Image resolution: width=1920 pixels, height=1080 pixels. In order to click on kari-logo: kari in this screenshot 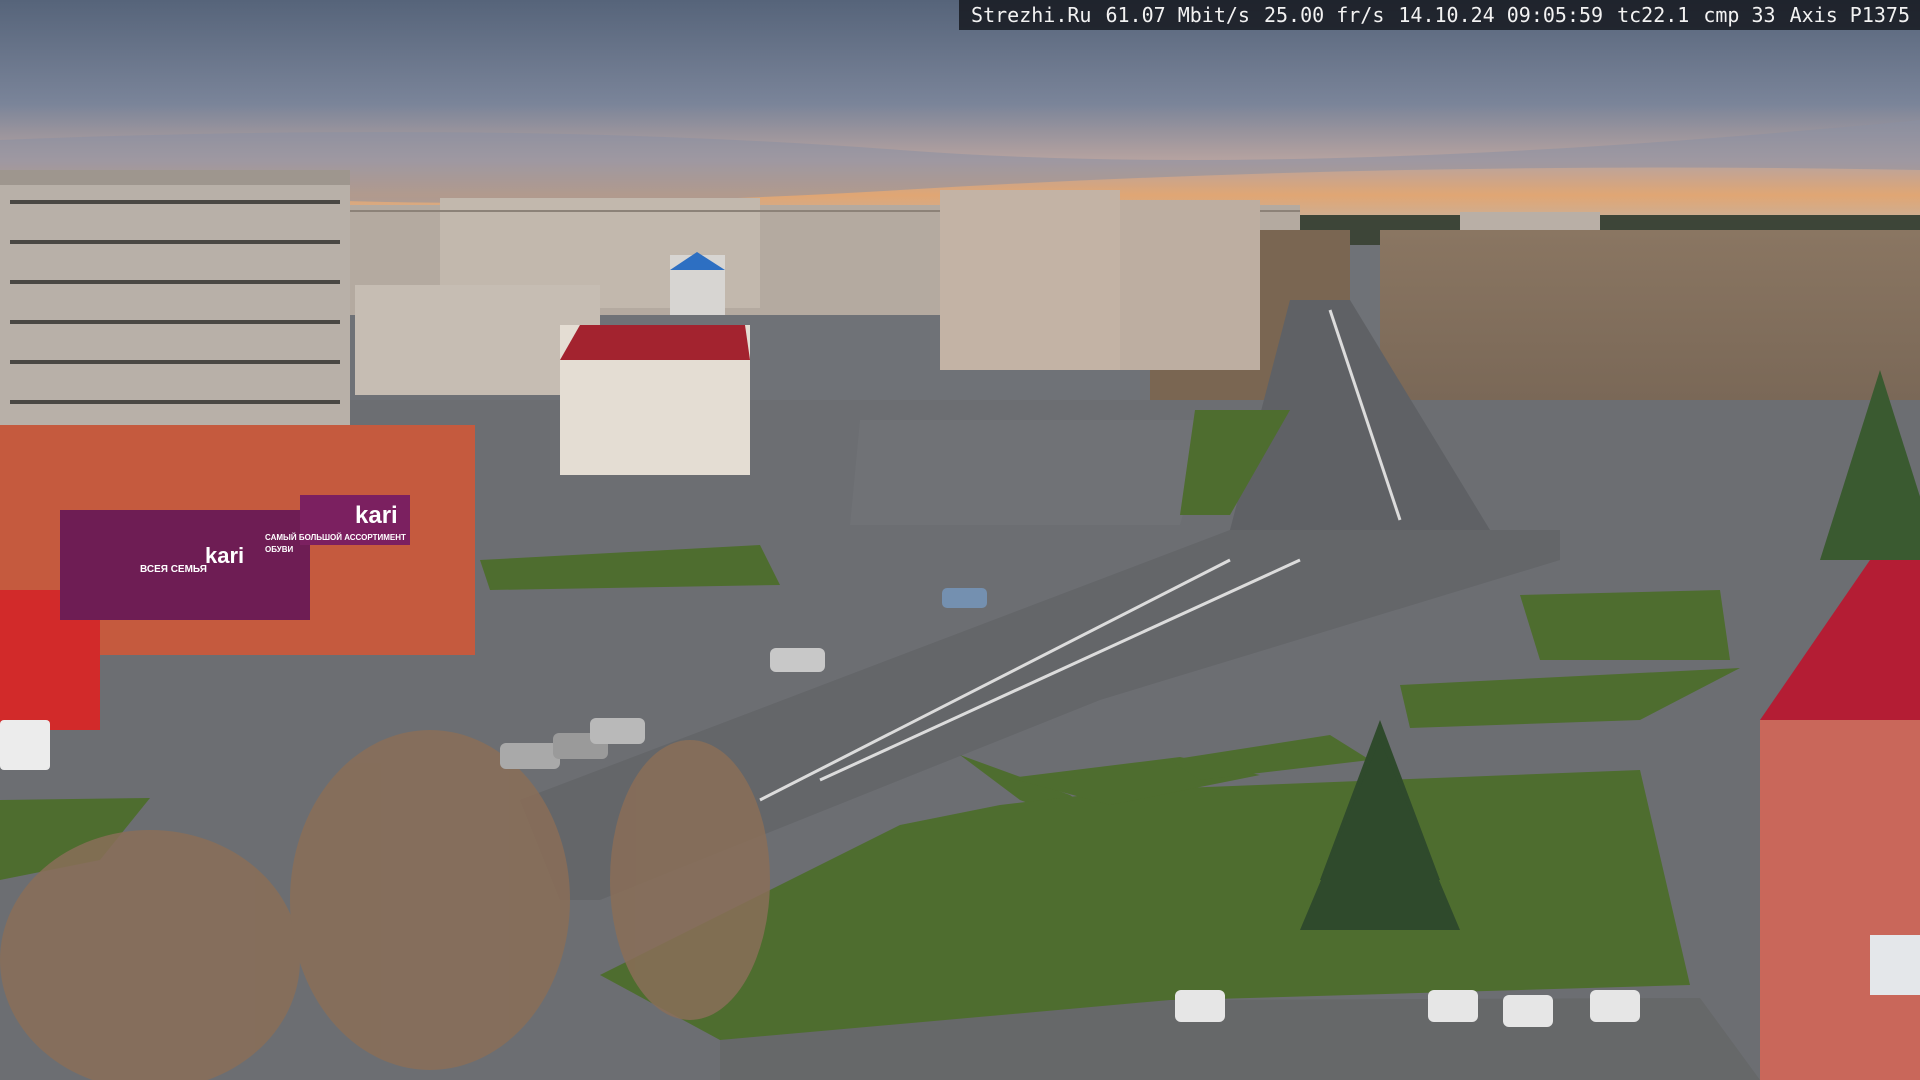, I will do `click(376, 515)`.